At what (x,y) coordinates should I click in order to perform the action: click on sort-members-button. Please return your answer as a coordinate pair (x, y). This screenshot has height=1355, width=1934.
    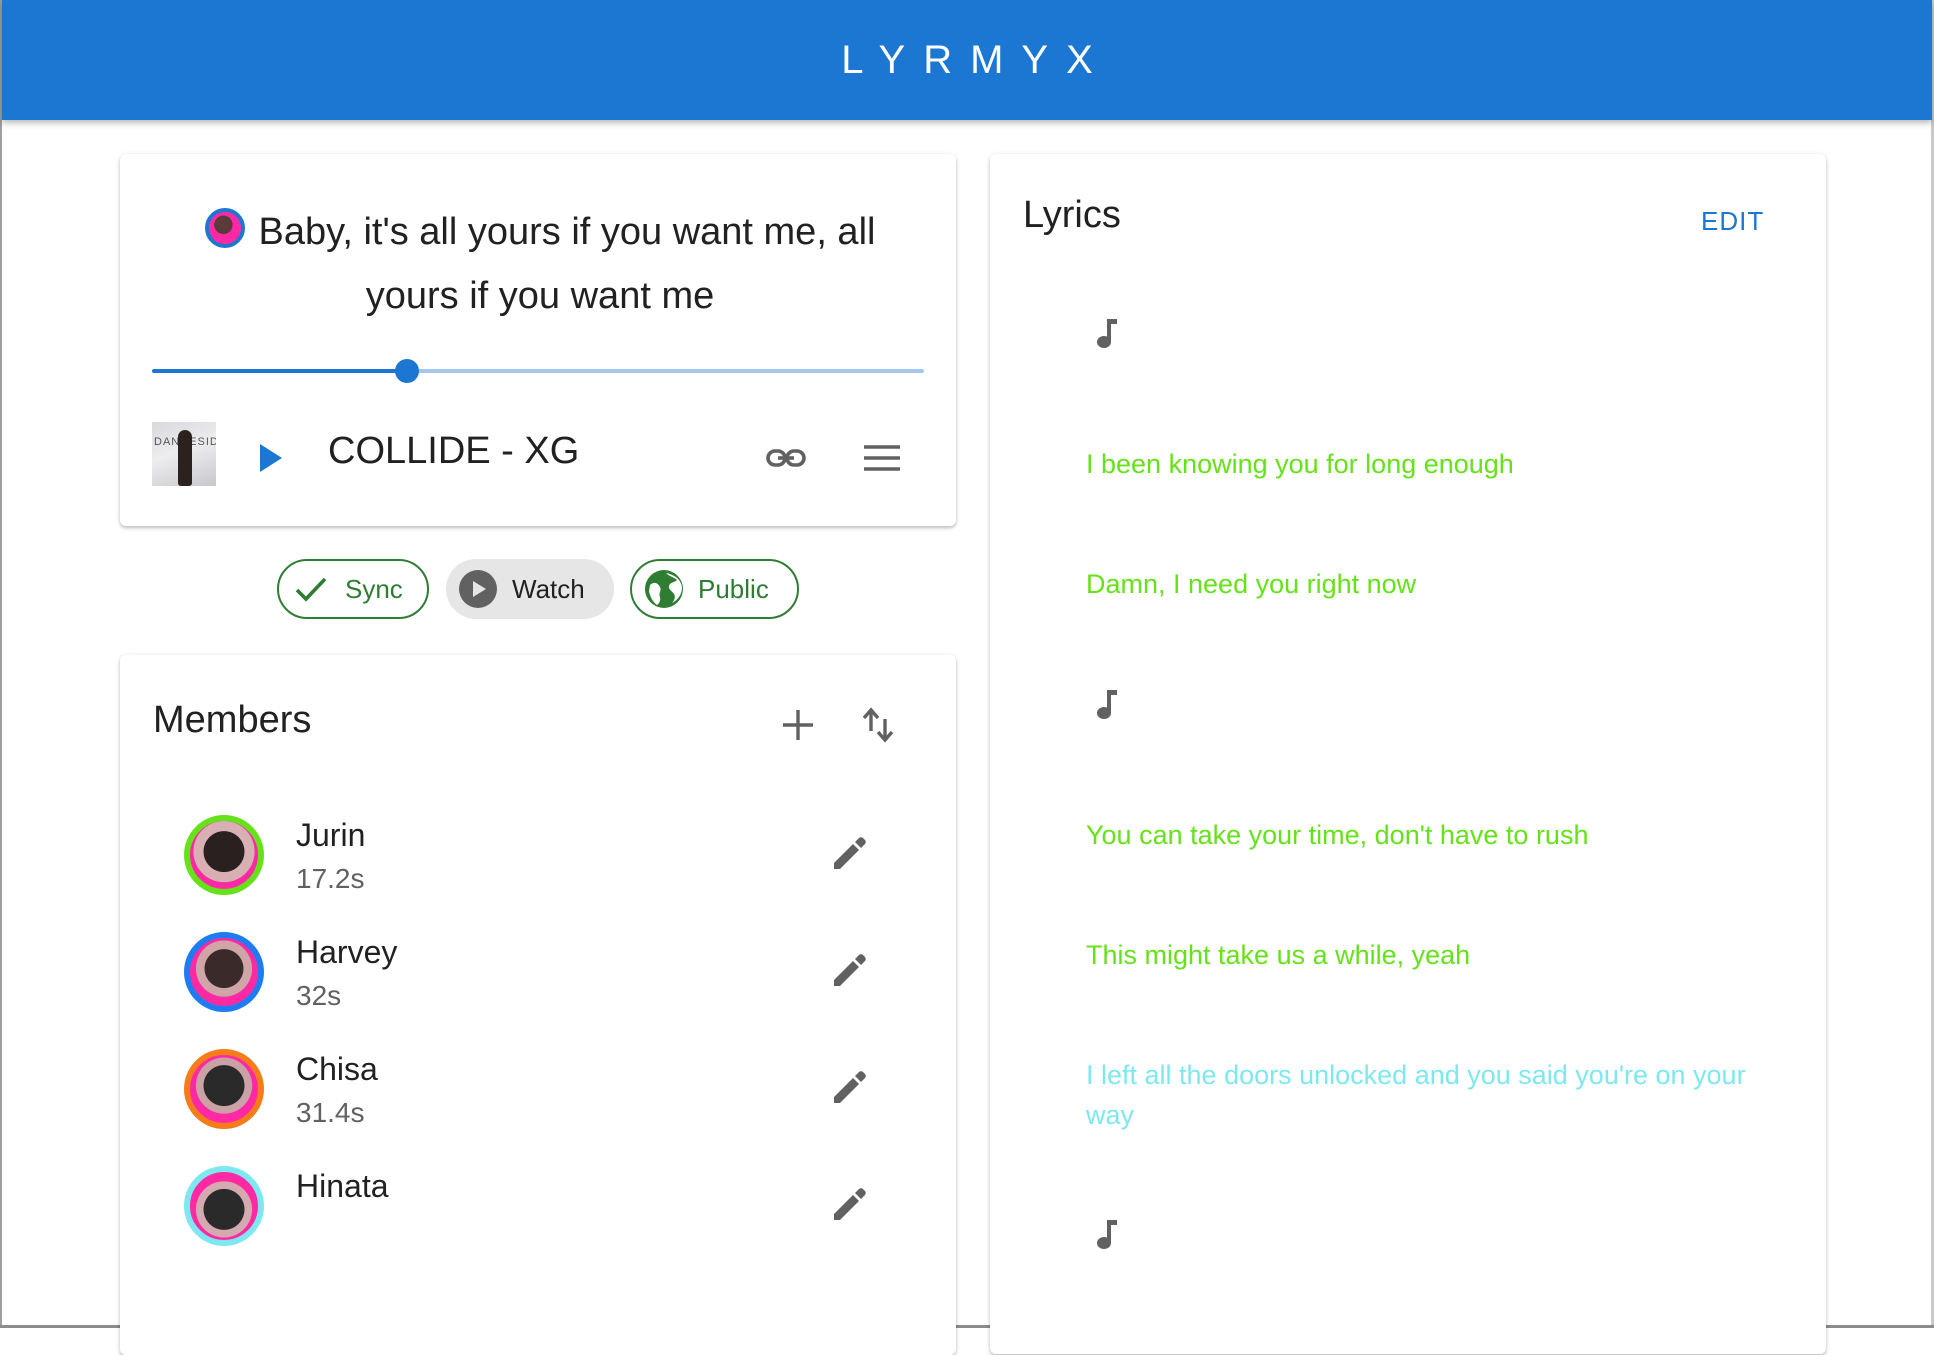
    Looking at the image, I should click on (878, 725).